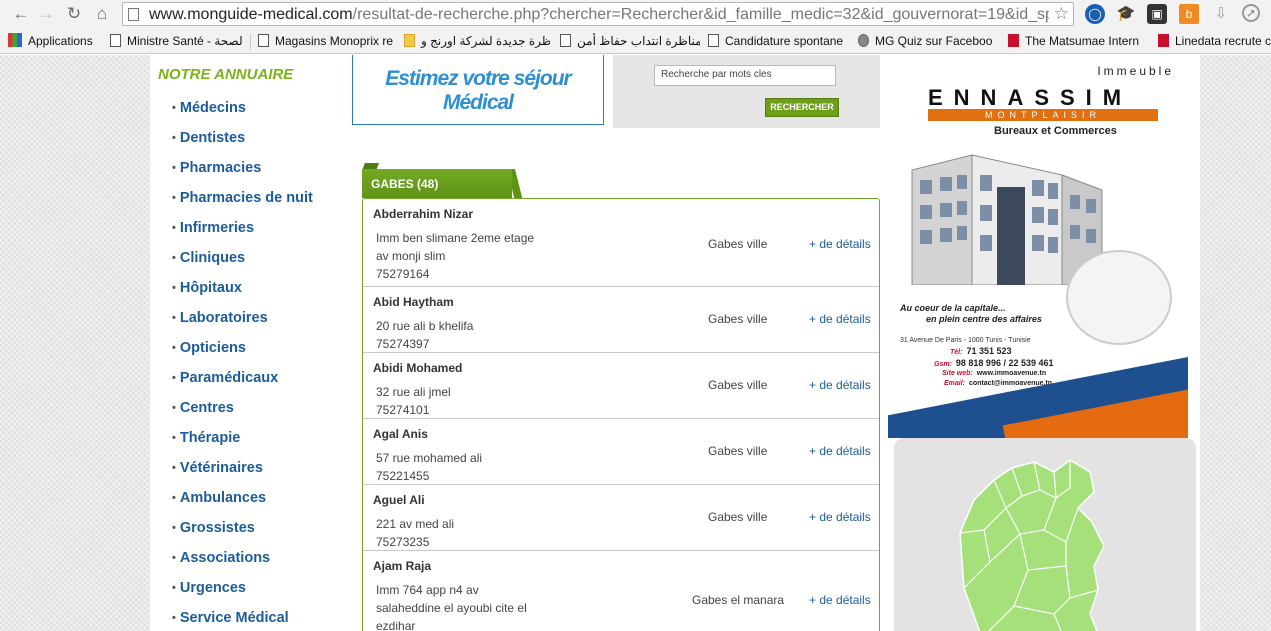 The width and height of the screenshot is (1271, 631). What do you see at coordinates (74, 14) in the screenshot?
I see `reload-icon: ↻` at bounding box center [74, 14].